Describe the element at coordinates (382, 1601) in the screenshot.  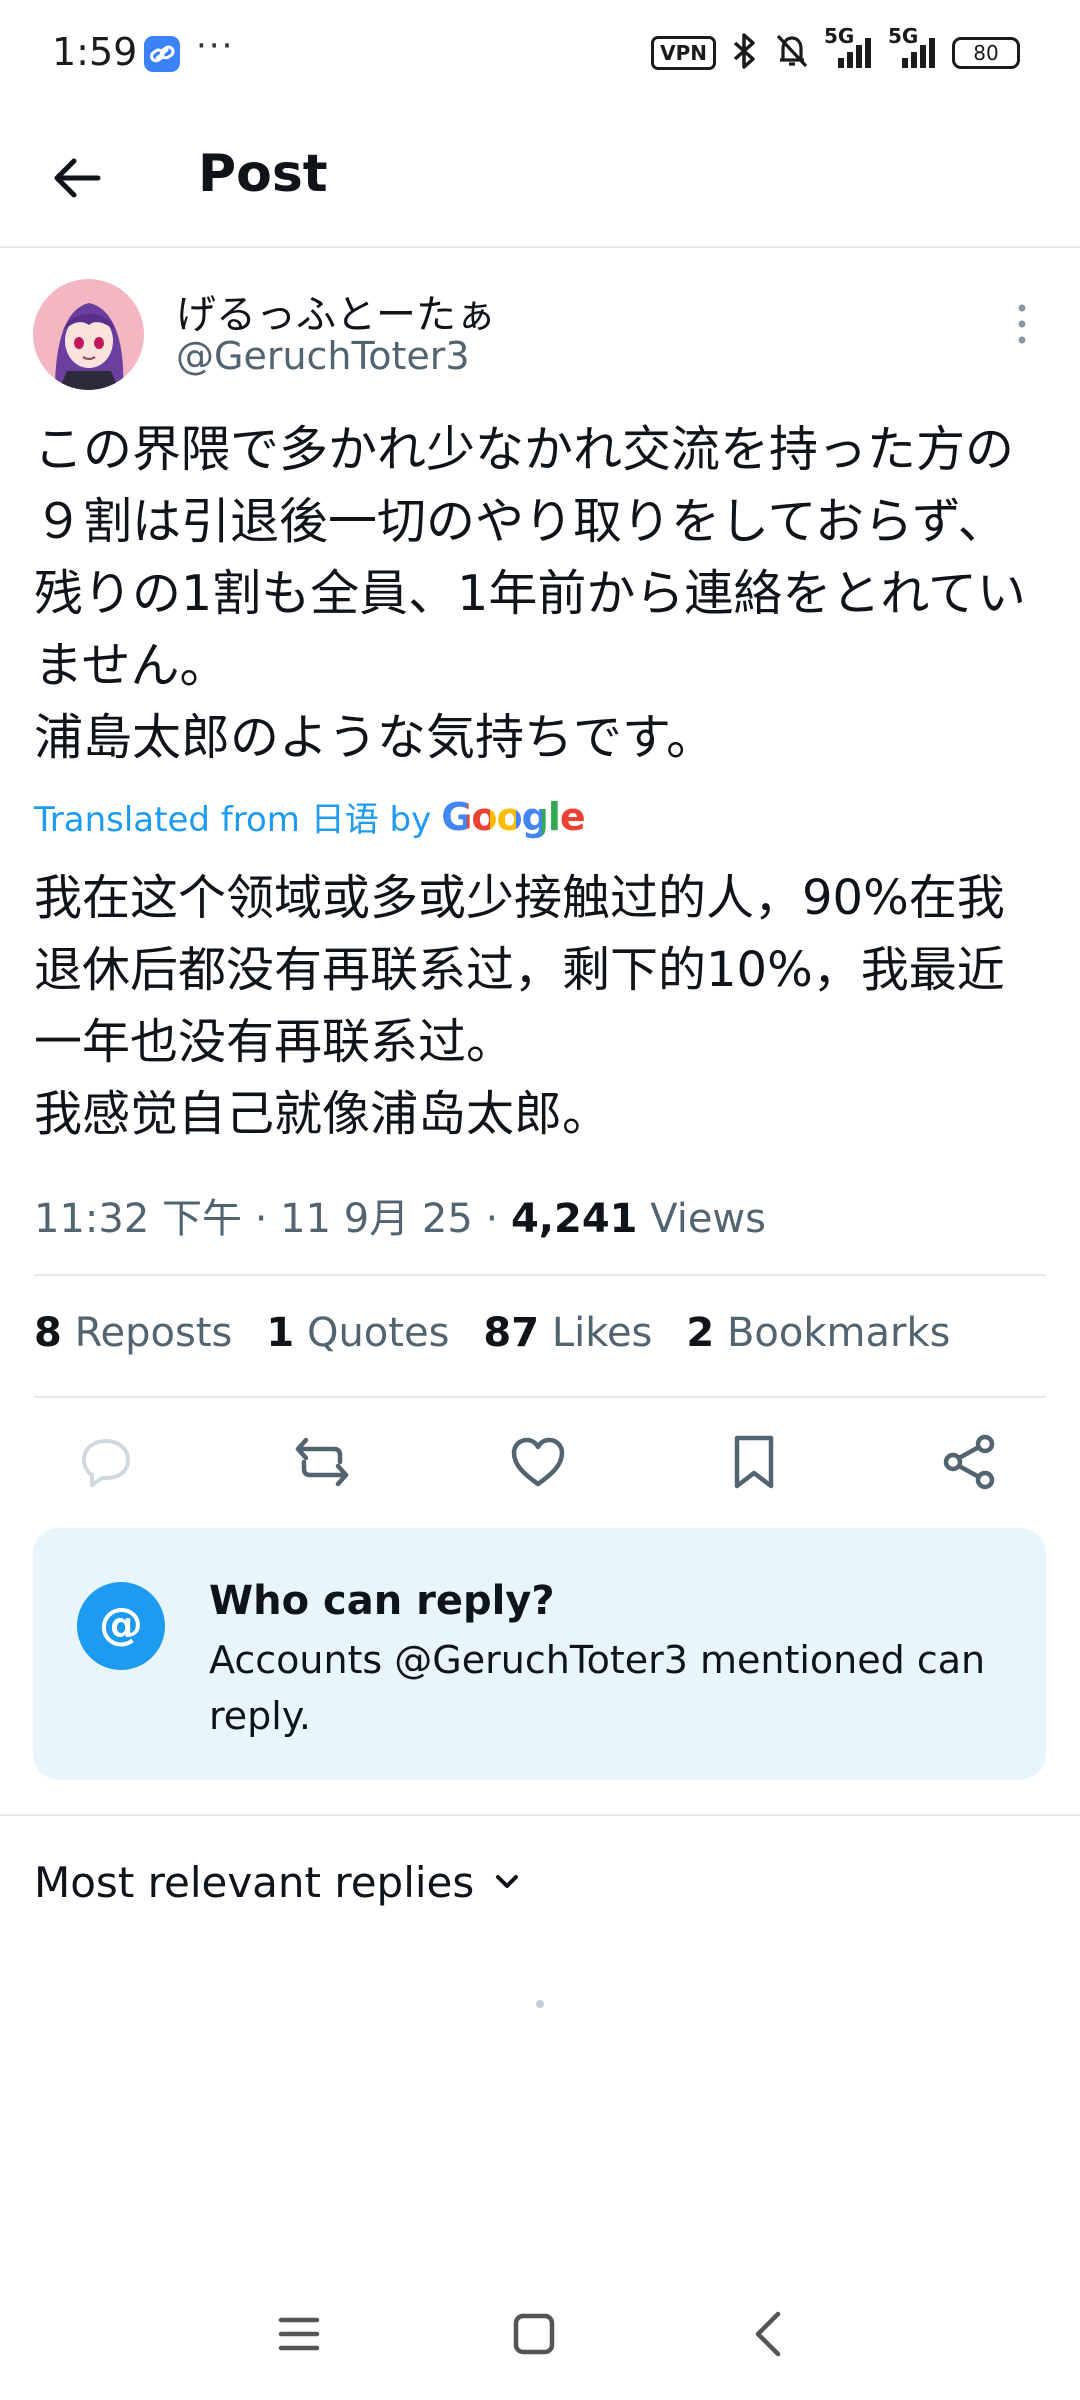
I see `reply-restriction-title: Who can reply?` at that location.